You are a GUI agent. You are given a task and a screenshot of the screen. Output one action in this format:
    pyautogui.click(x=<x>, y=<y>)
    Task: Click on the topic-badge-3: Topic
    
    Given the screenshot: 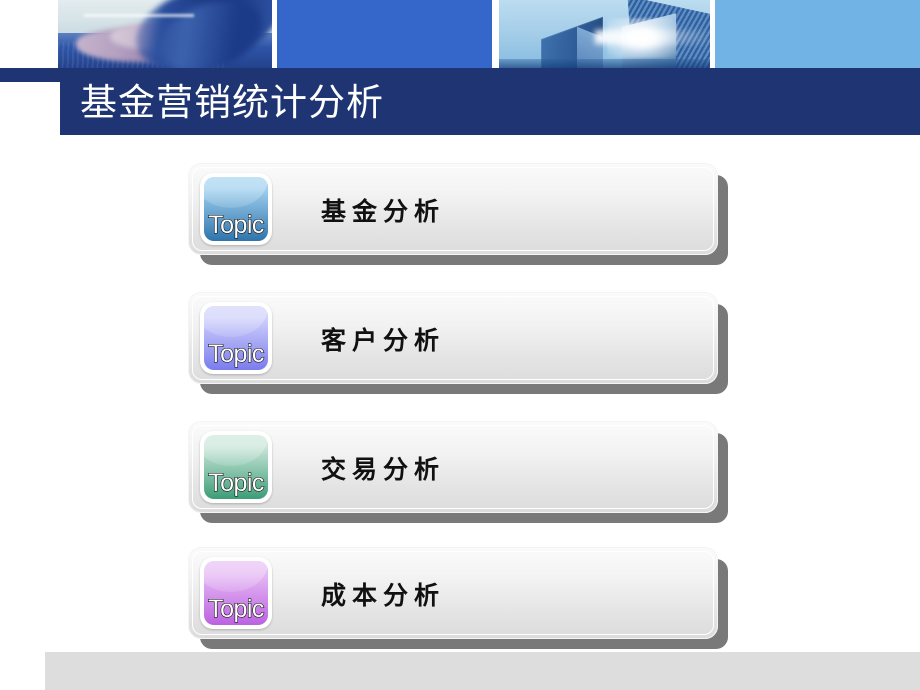 What is the action you would take?
    pyautogui.click(x=236, y=467)
    